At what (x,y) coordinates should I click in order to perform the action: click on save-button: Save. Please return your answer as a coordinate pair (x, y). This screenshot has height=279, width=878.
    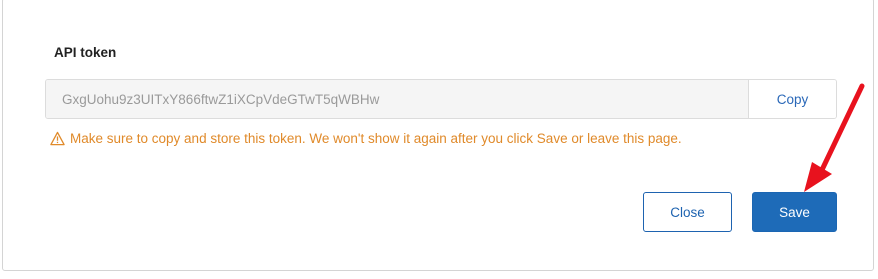
    Looking at the image, I should click on (794, 212).